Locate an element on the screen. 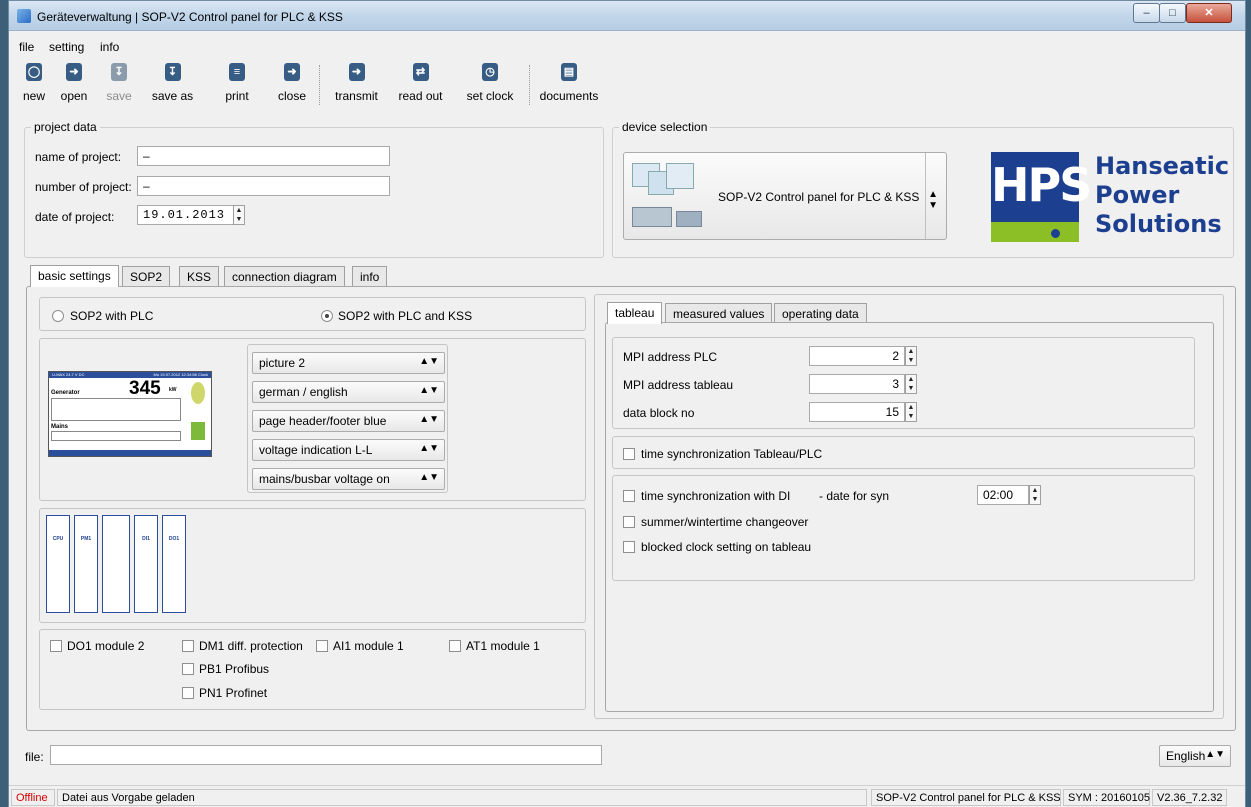 This screenshot has height=807, width=1251. picture-select: picture 2 ▲▼ is located at coordinates (348, 363).